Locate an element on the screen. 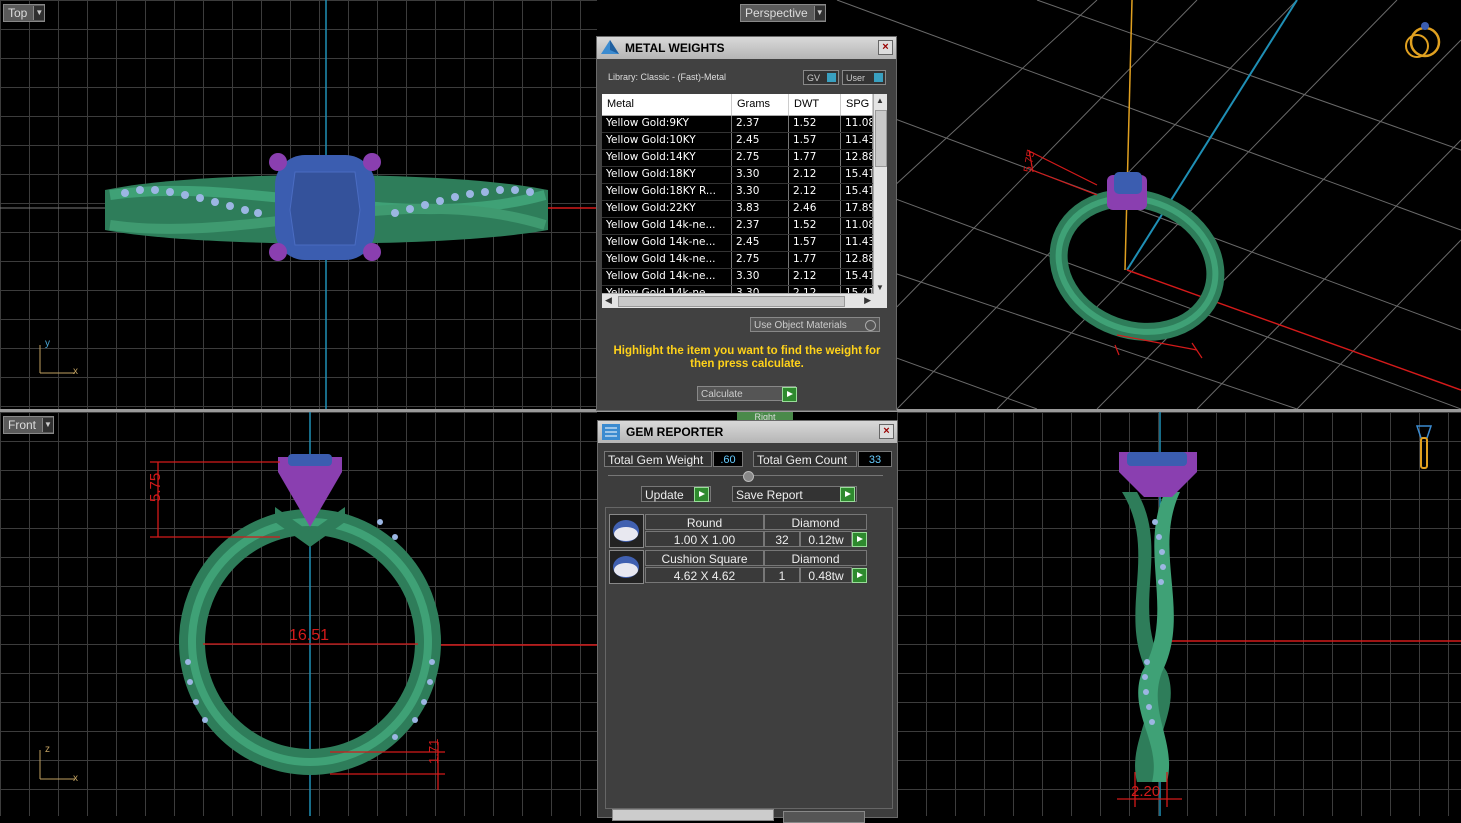  table-cell: Yellow Gold:22KY is located at coordinates (667, 209).